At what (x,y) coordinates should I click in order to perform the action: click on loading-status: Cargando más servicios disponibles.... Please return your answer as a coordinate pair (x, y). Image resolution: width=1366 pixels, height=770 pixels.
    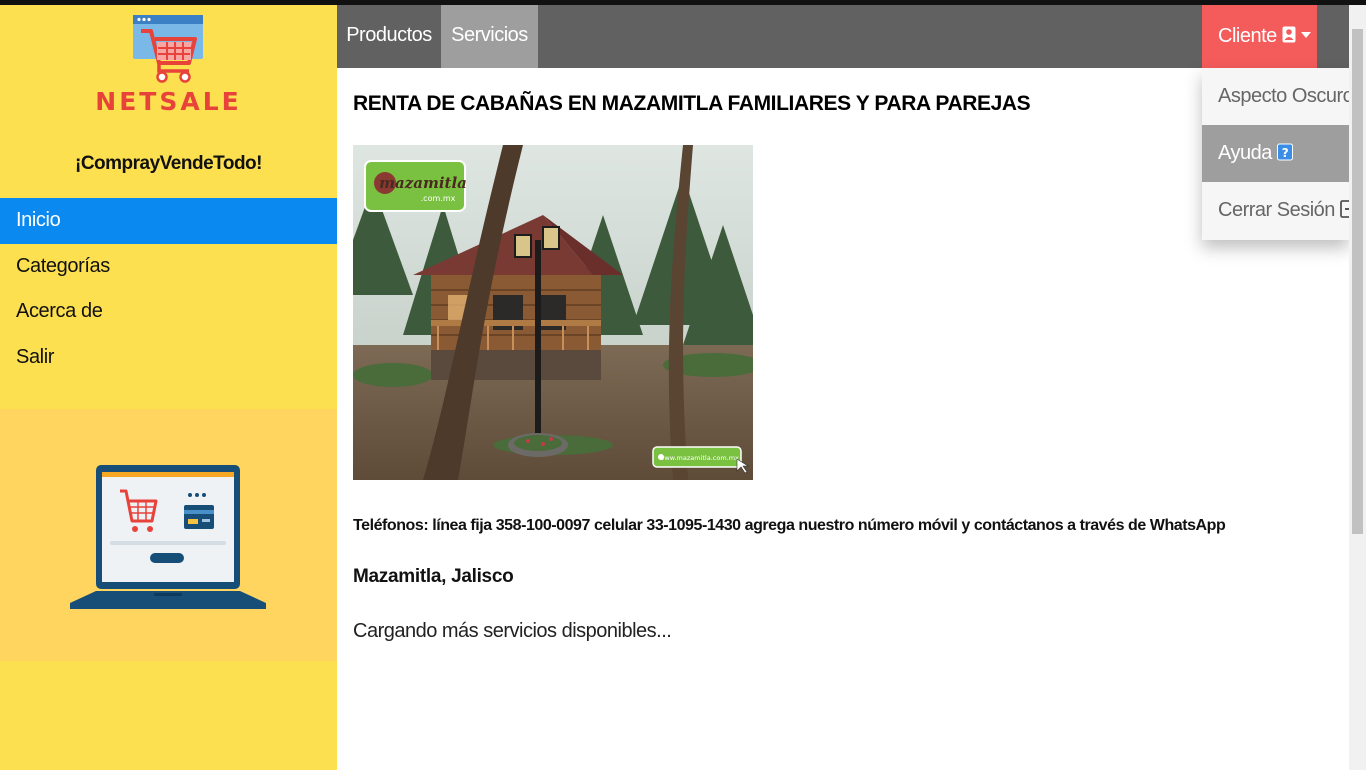
    Looking at the image, I should click on (512, 631).